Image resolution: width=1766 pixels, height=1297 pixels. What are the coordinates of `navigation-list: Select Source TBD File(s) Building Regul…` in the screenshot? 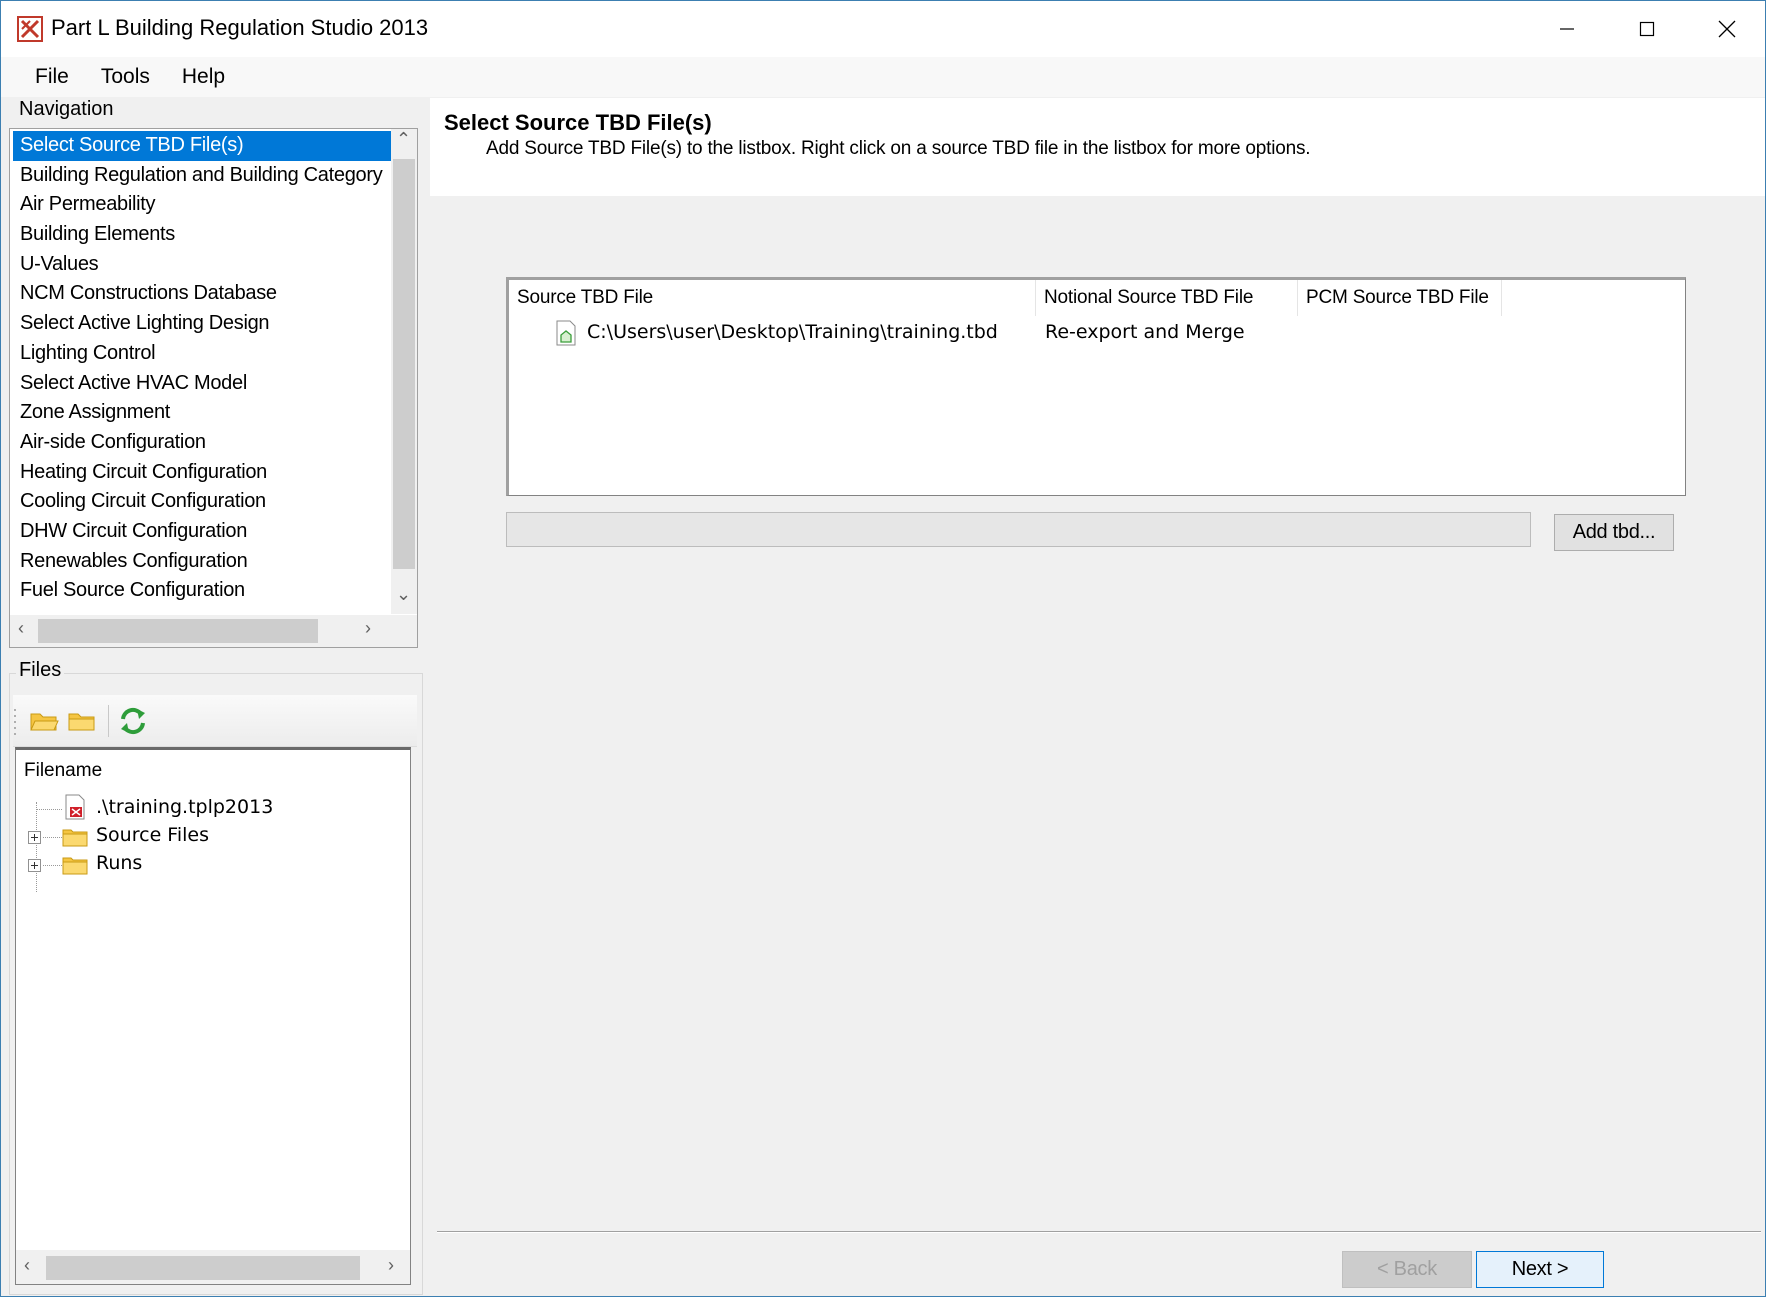 It's located at (213, 388).